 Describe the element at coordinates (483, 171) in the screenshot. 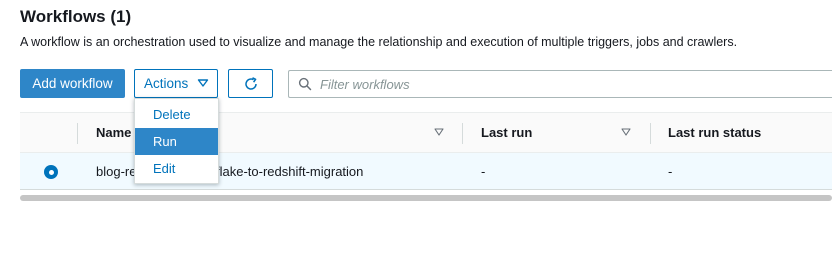

I see `last-run-value: -` at that location.